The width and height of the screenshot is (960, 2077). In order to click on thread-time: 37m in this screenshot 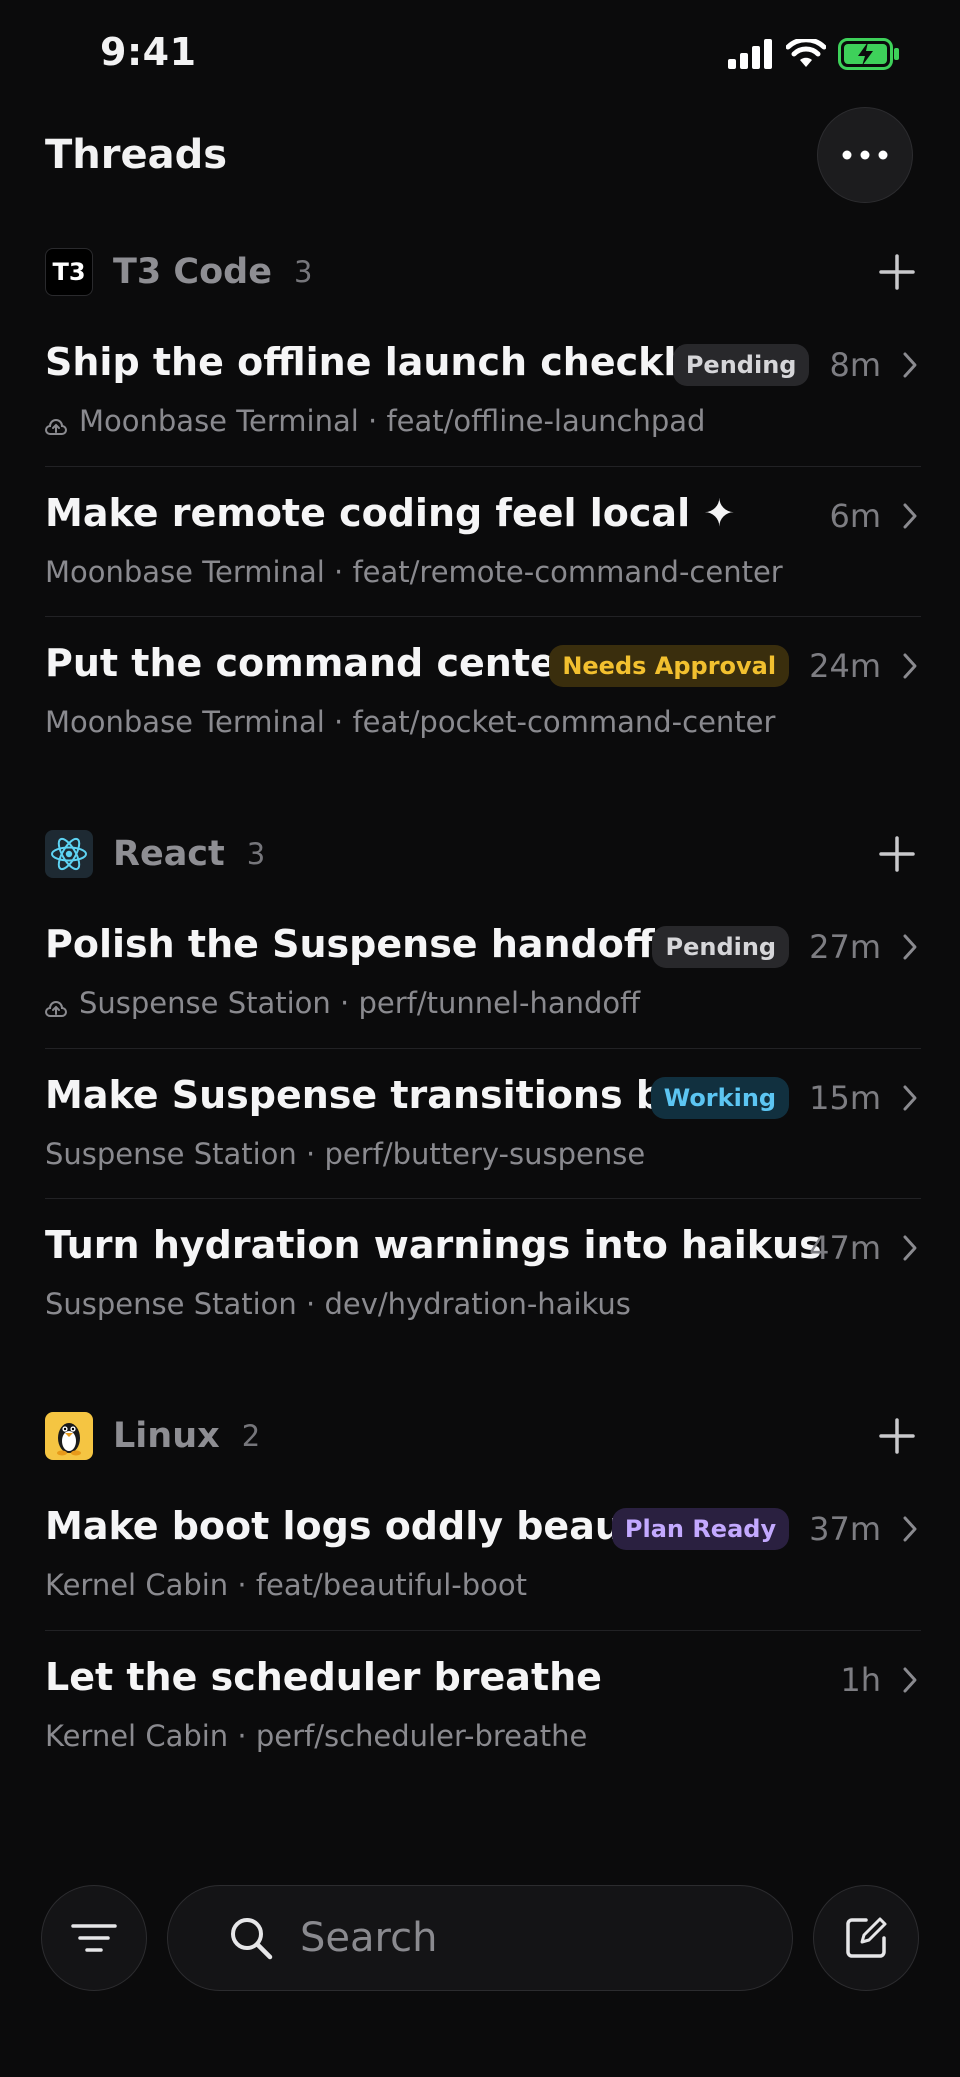, I will do `click(845, 1529)`.